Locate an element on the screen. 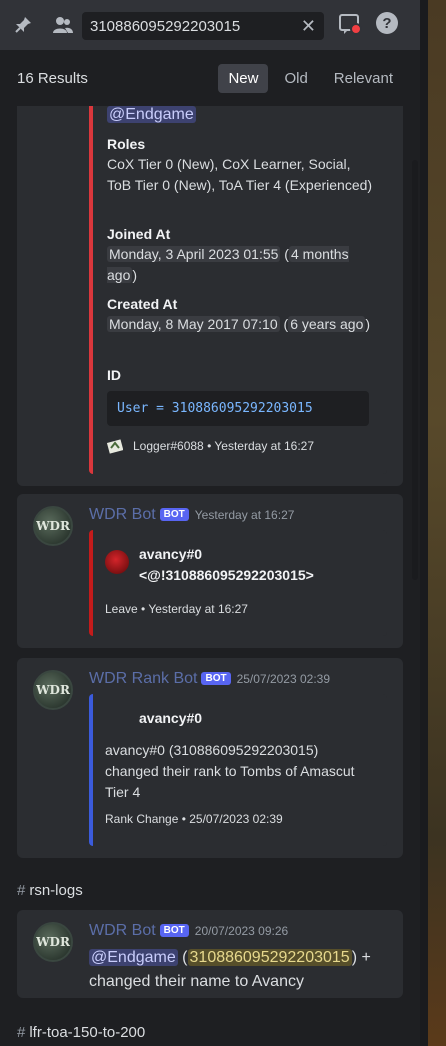 Image resolution: width=446 pixels, height=1046 pixels. logger-icon is located at coordinates (115, 446).